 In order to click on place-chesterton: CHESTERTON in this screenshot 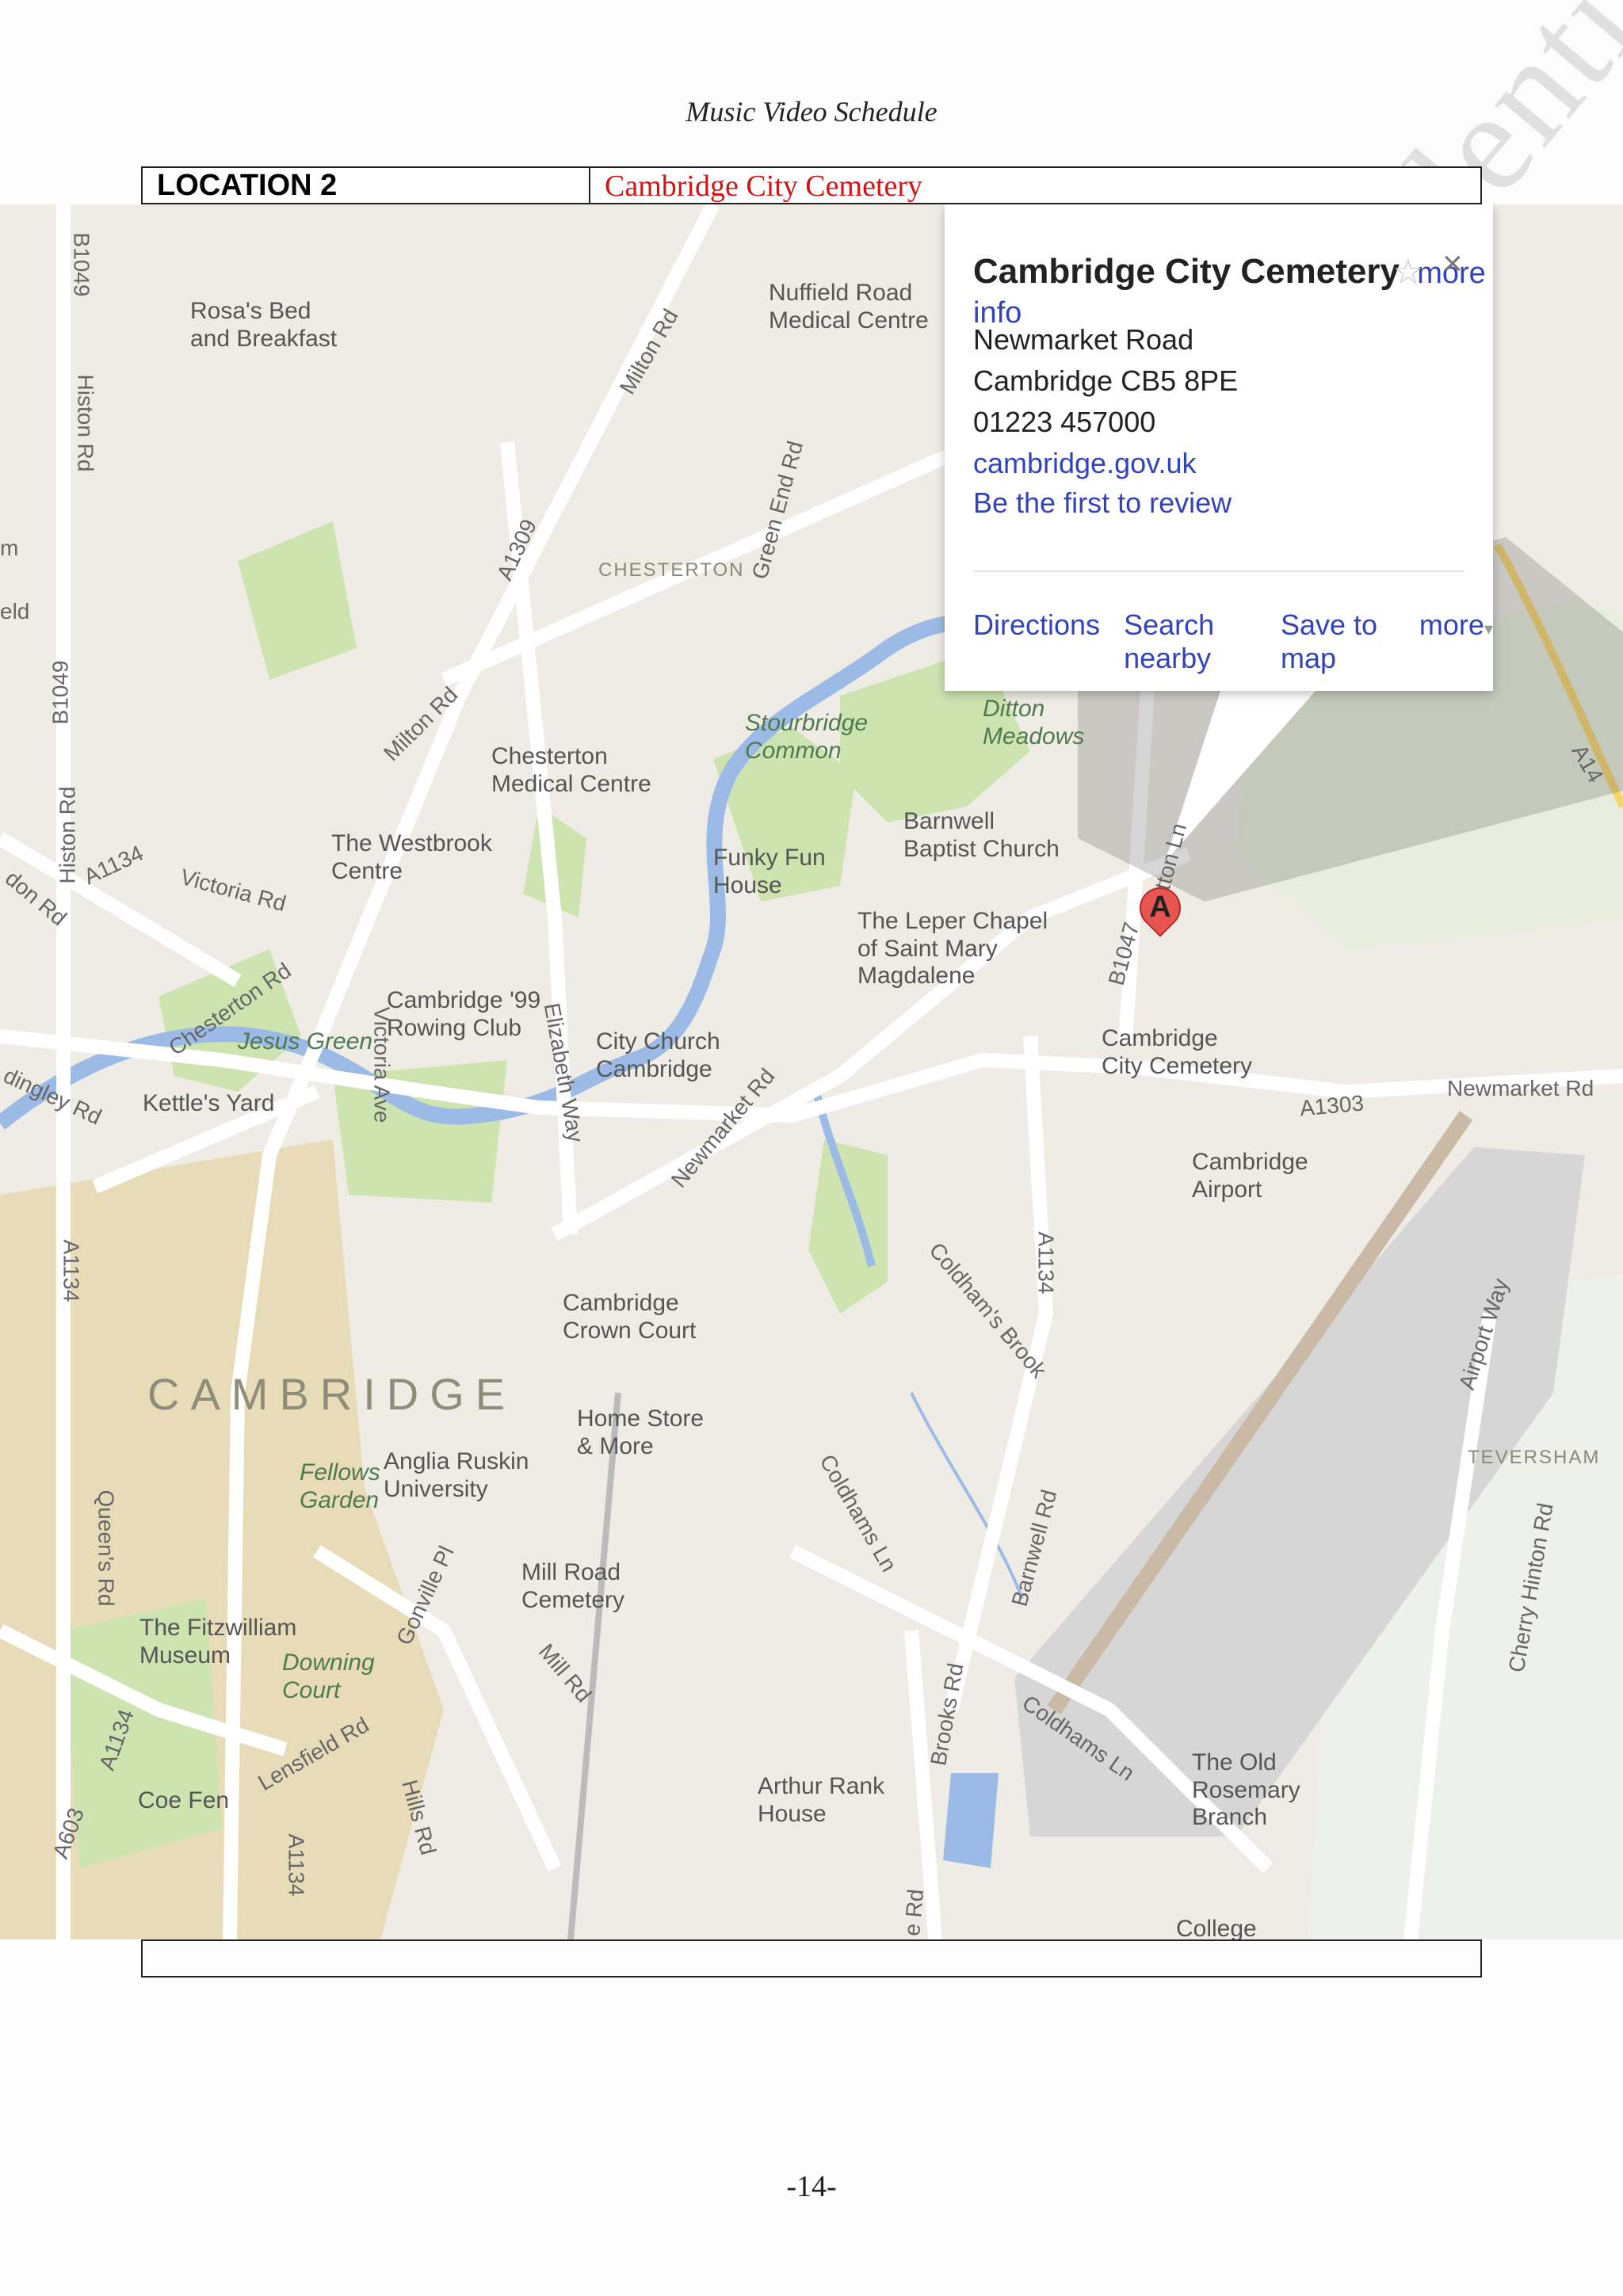, I will do `click(671, 570)`.